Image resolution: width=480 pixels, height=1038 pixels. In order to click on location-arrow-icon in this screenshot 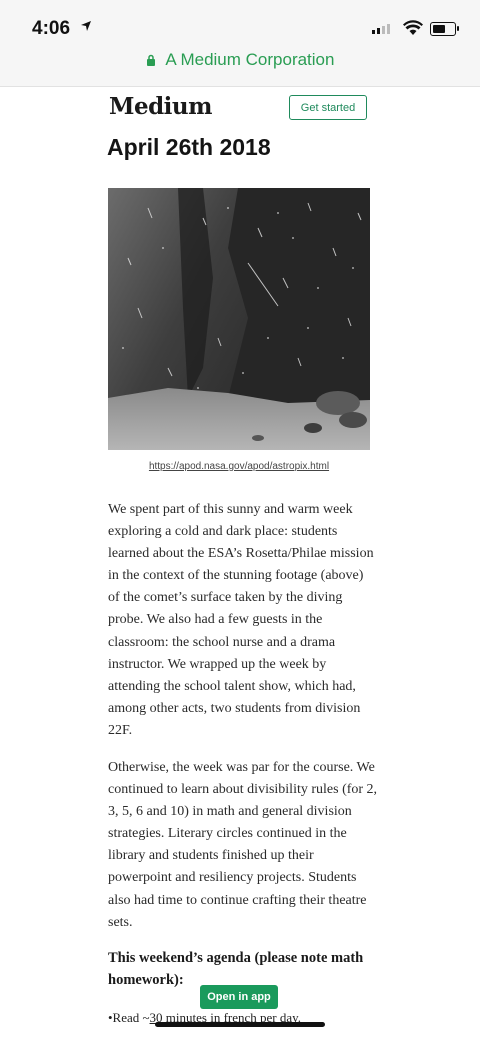, I will do `click(86, 26)`.